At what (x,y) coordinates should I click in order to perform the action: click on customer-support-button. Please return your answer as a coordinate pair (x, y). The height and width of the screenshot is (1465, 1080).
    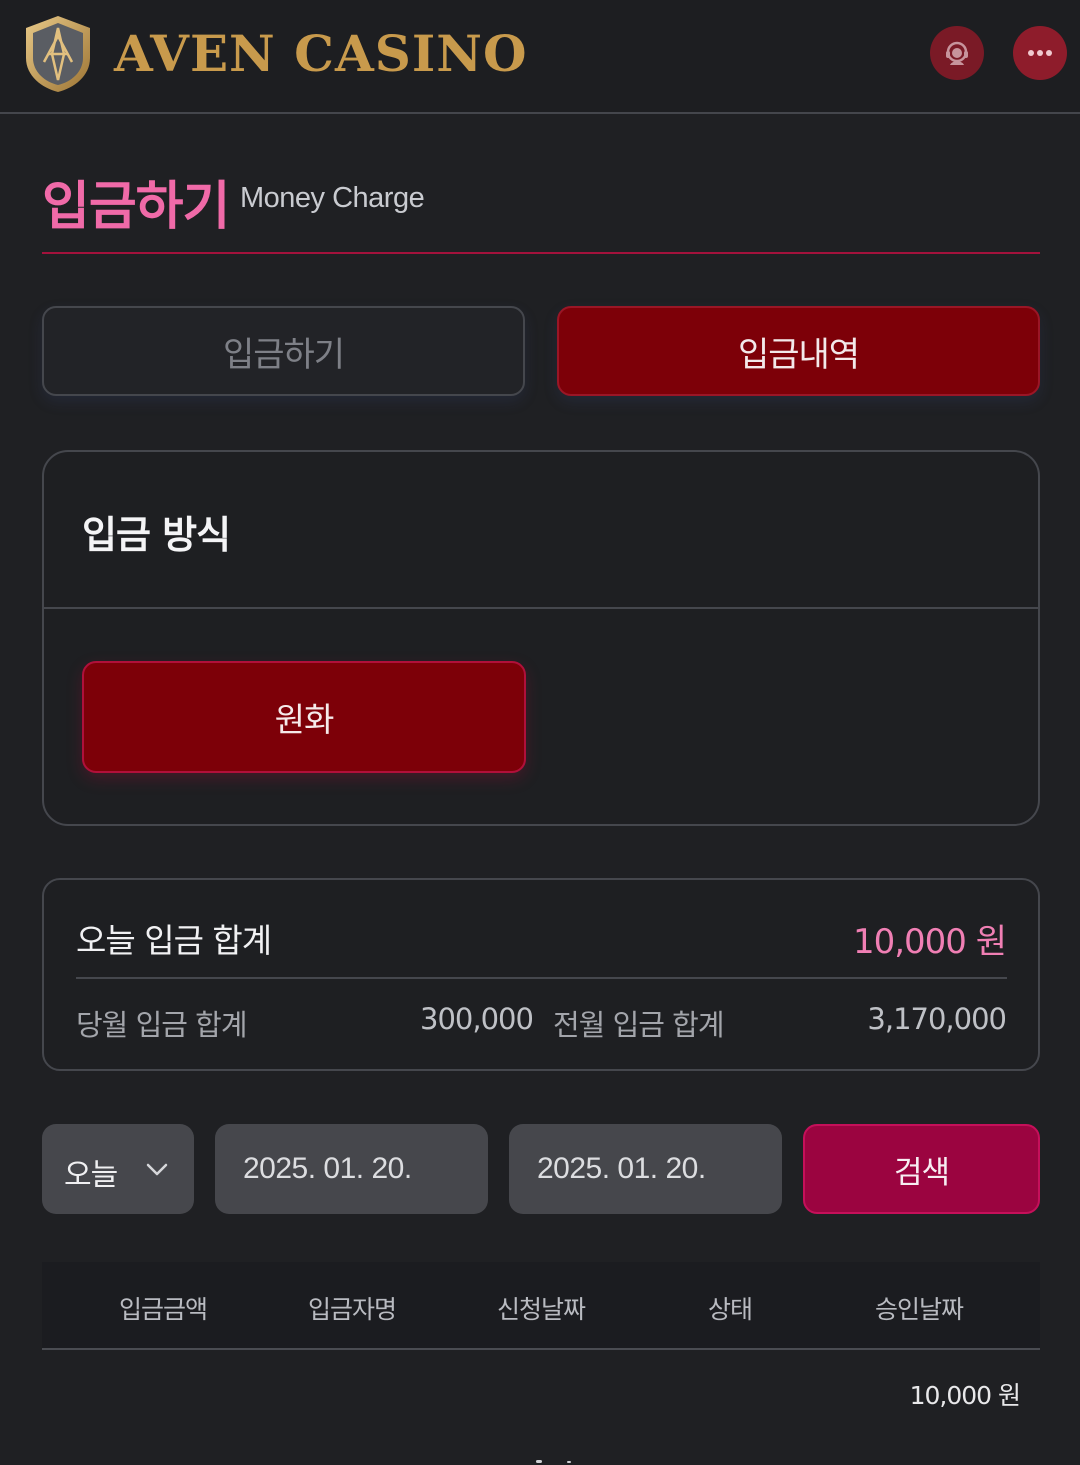
    Looking at the image, I should click on (957, 53).